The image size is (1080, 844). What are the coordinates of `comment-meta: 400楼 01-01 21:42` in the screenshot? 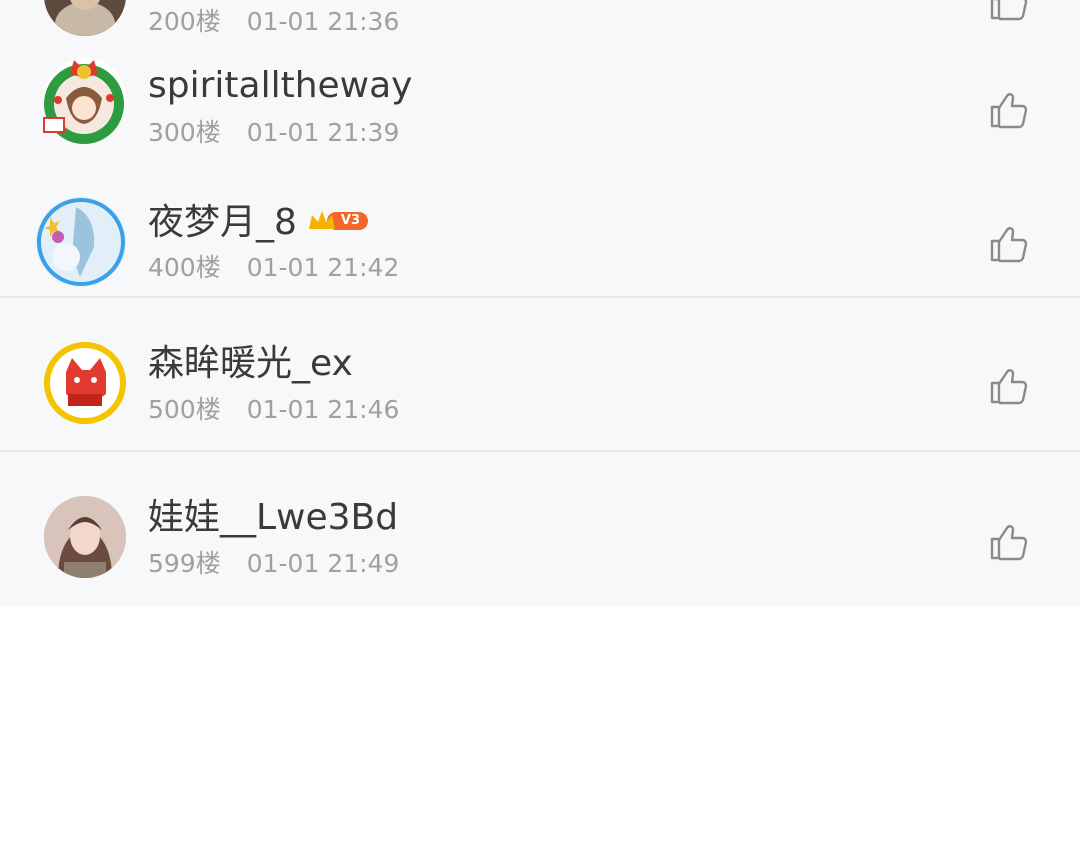 It's located at (273, 268).